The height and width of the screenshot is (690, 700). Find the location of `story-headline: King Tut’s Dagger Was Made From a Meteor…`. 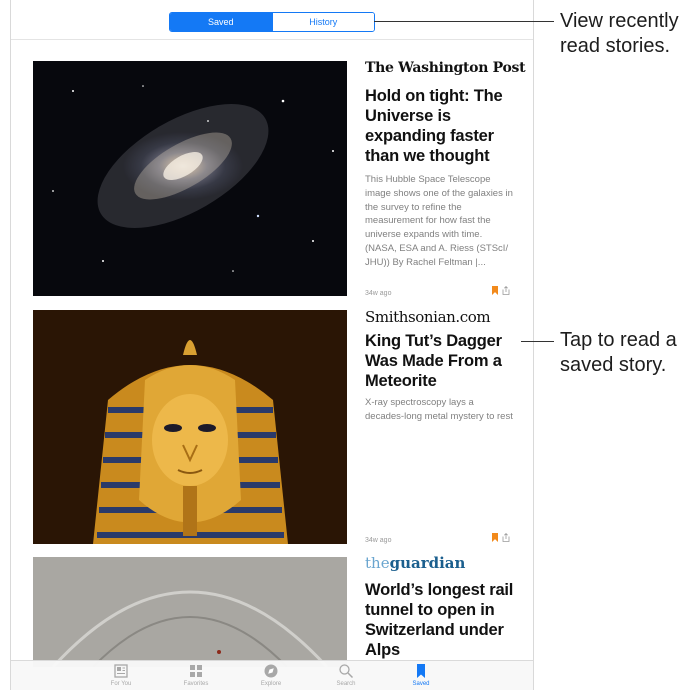

story-headline: King Tut’s Dagger Was Made From a Meteor… is located at coordinates (448, 361).